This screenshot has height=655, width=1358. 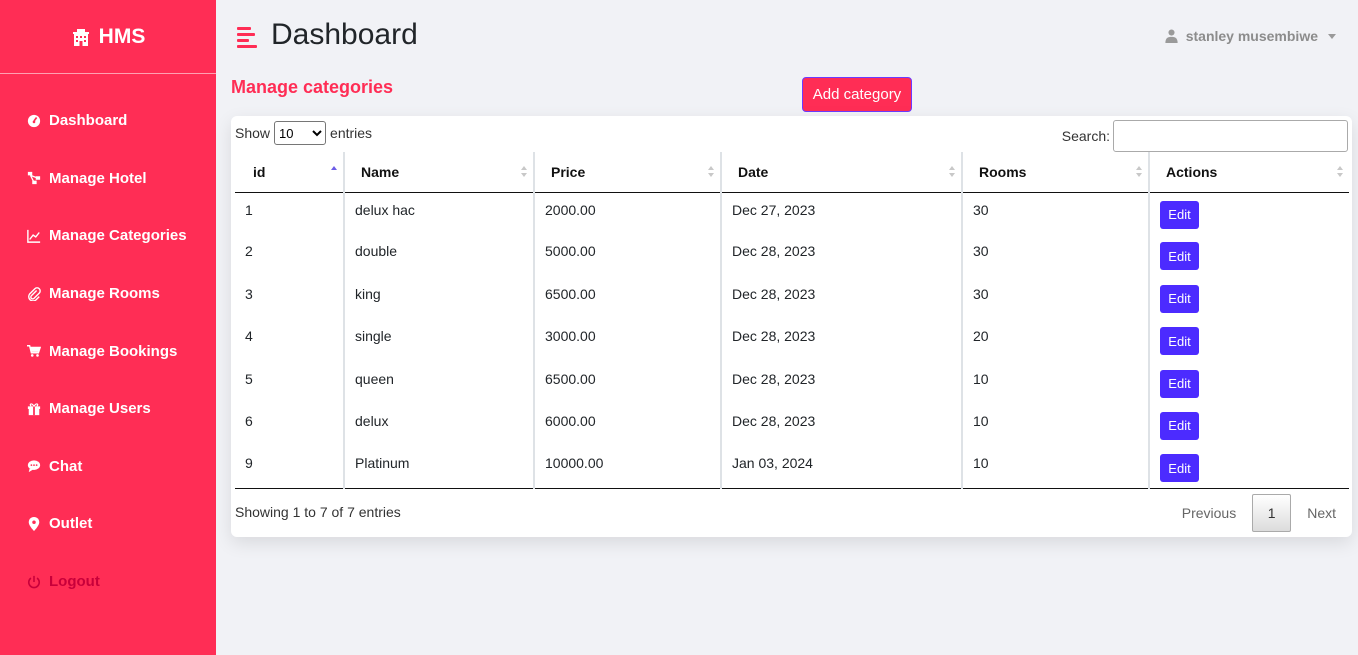 I want to click on cell-price: 10000.00, so click(x=627, y=468).